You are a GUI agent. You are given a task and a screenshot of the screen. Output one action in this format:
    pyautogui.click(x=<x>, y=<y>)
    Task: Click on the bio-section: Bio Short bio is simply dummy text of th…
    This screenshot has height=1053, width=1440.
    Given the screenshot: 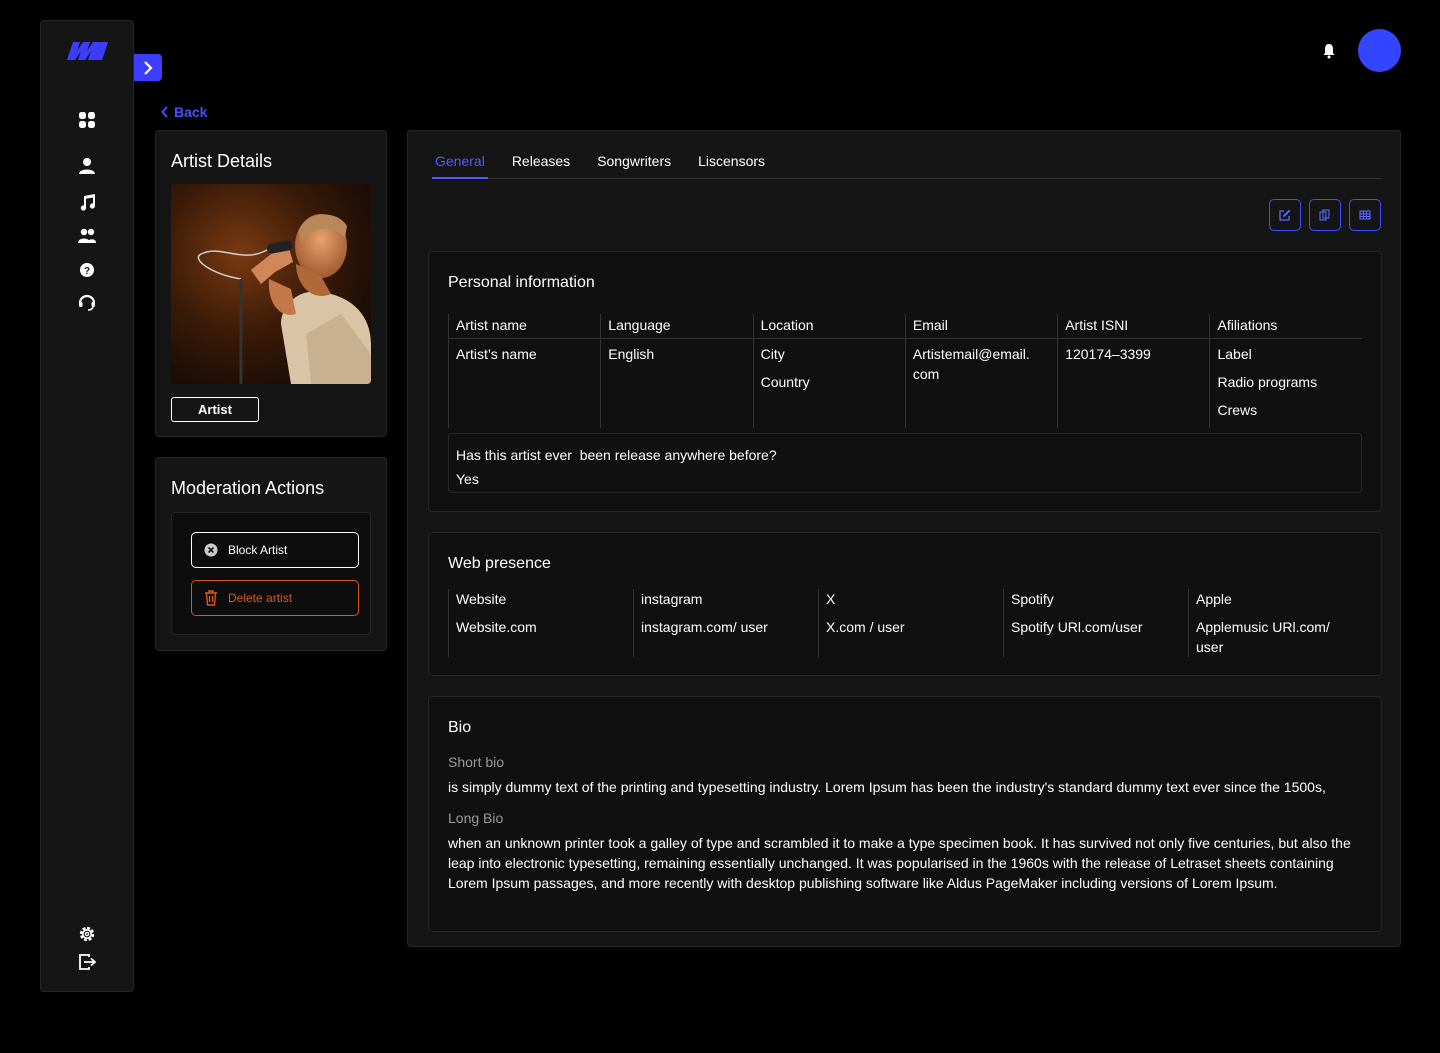 What is the action you would take?
    pyautogui.click(x=905, y=814)
    